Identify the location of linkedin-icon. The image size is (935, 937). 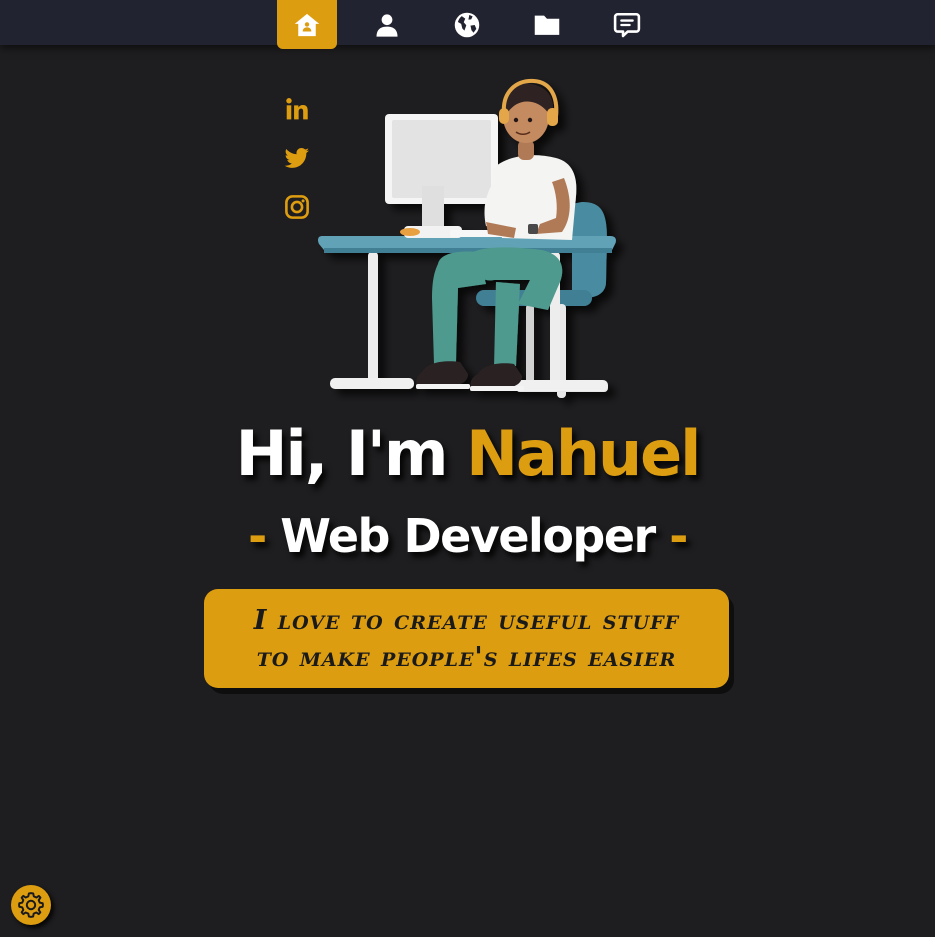
(297, 109).